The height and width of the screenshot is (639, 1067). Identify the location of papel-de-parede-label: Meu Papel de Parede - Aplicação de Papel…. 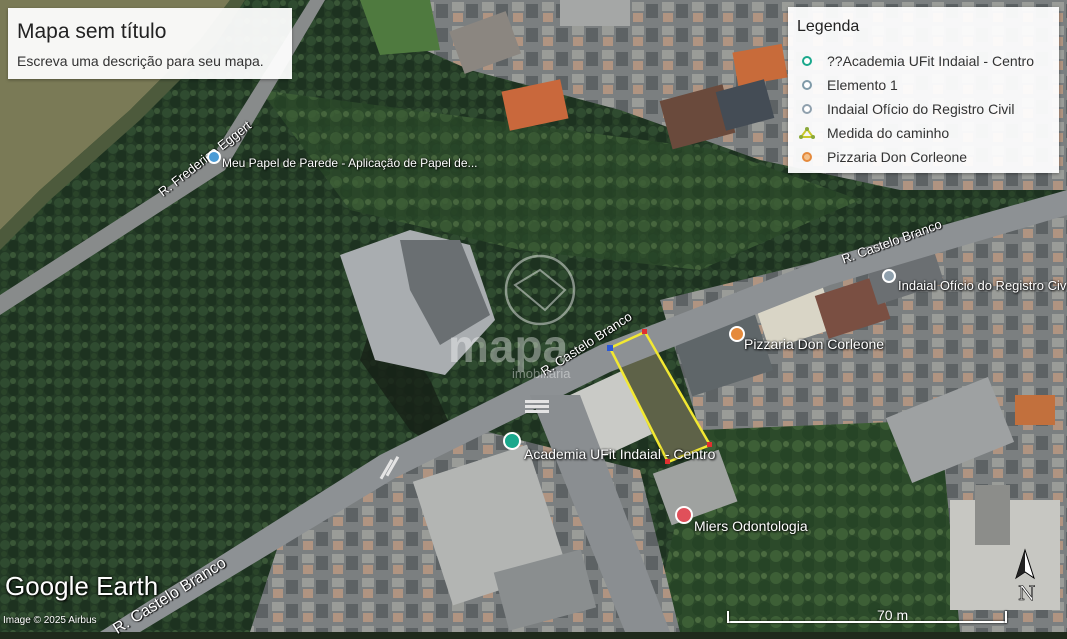
(350, 163).